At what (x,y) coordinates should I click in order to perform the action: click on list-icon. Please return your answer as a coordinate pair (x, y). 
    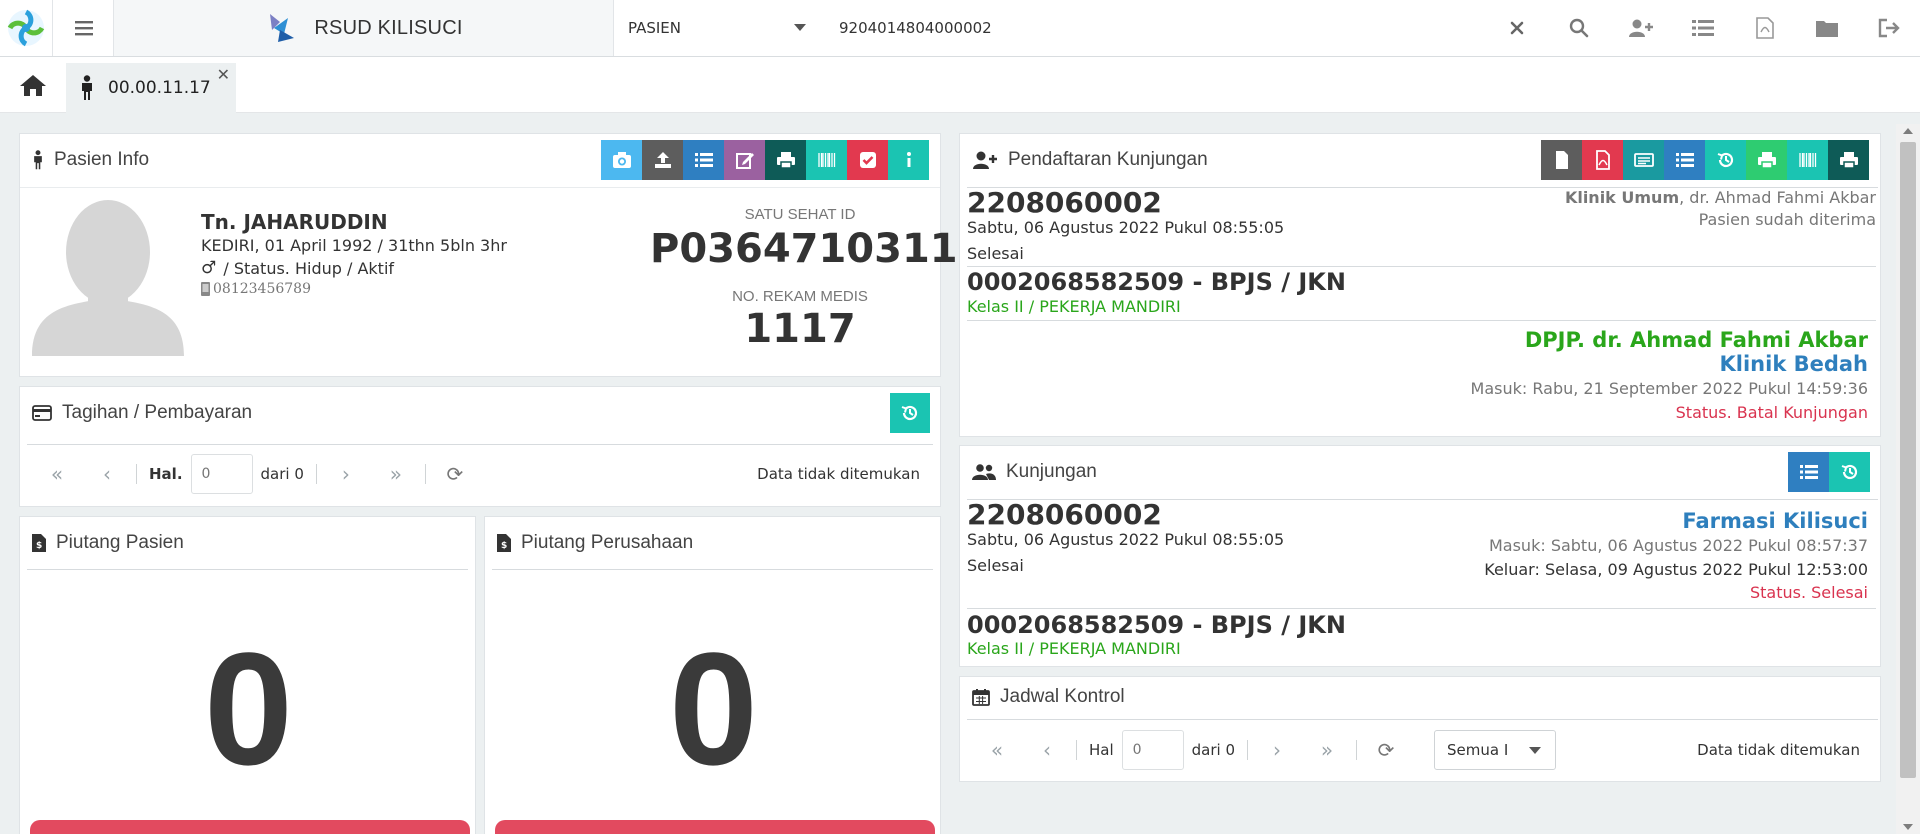
    Looking at the image, I should click on (1703, 28).